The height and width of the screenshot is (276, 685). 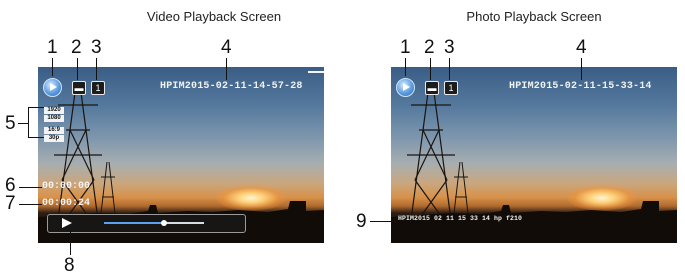 What do you see at coordinates (66, 203) in the screenshot?
I see `total-time: 00:00:24` at bounding box center [66, 203].